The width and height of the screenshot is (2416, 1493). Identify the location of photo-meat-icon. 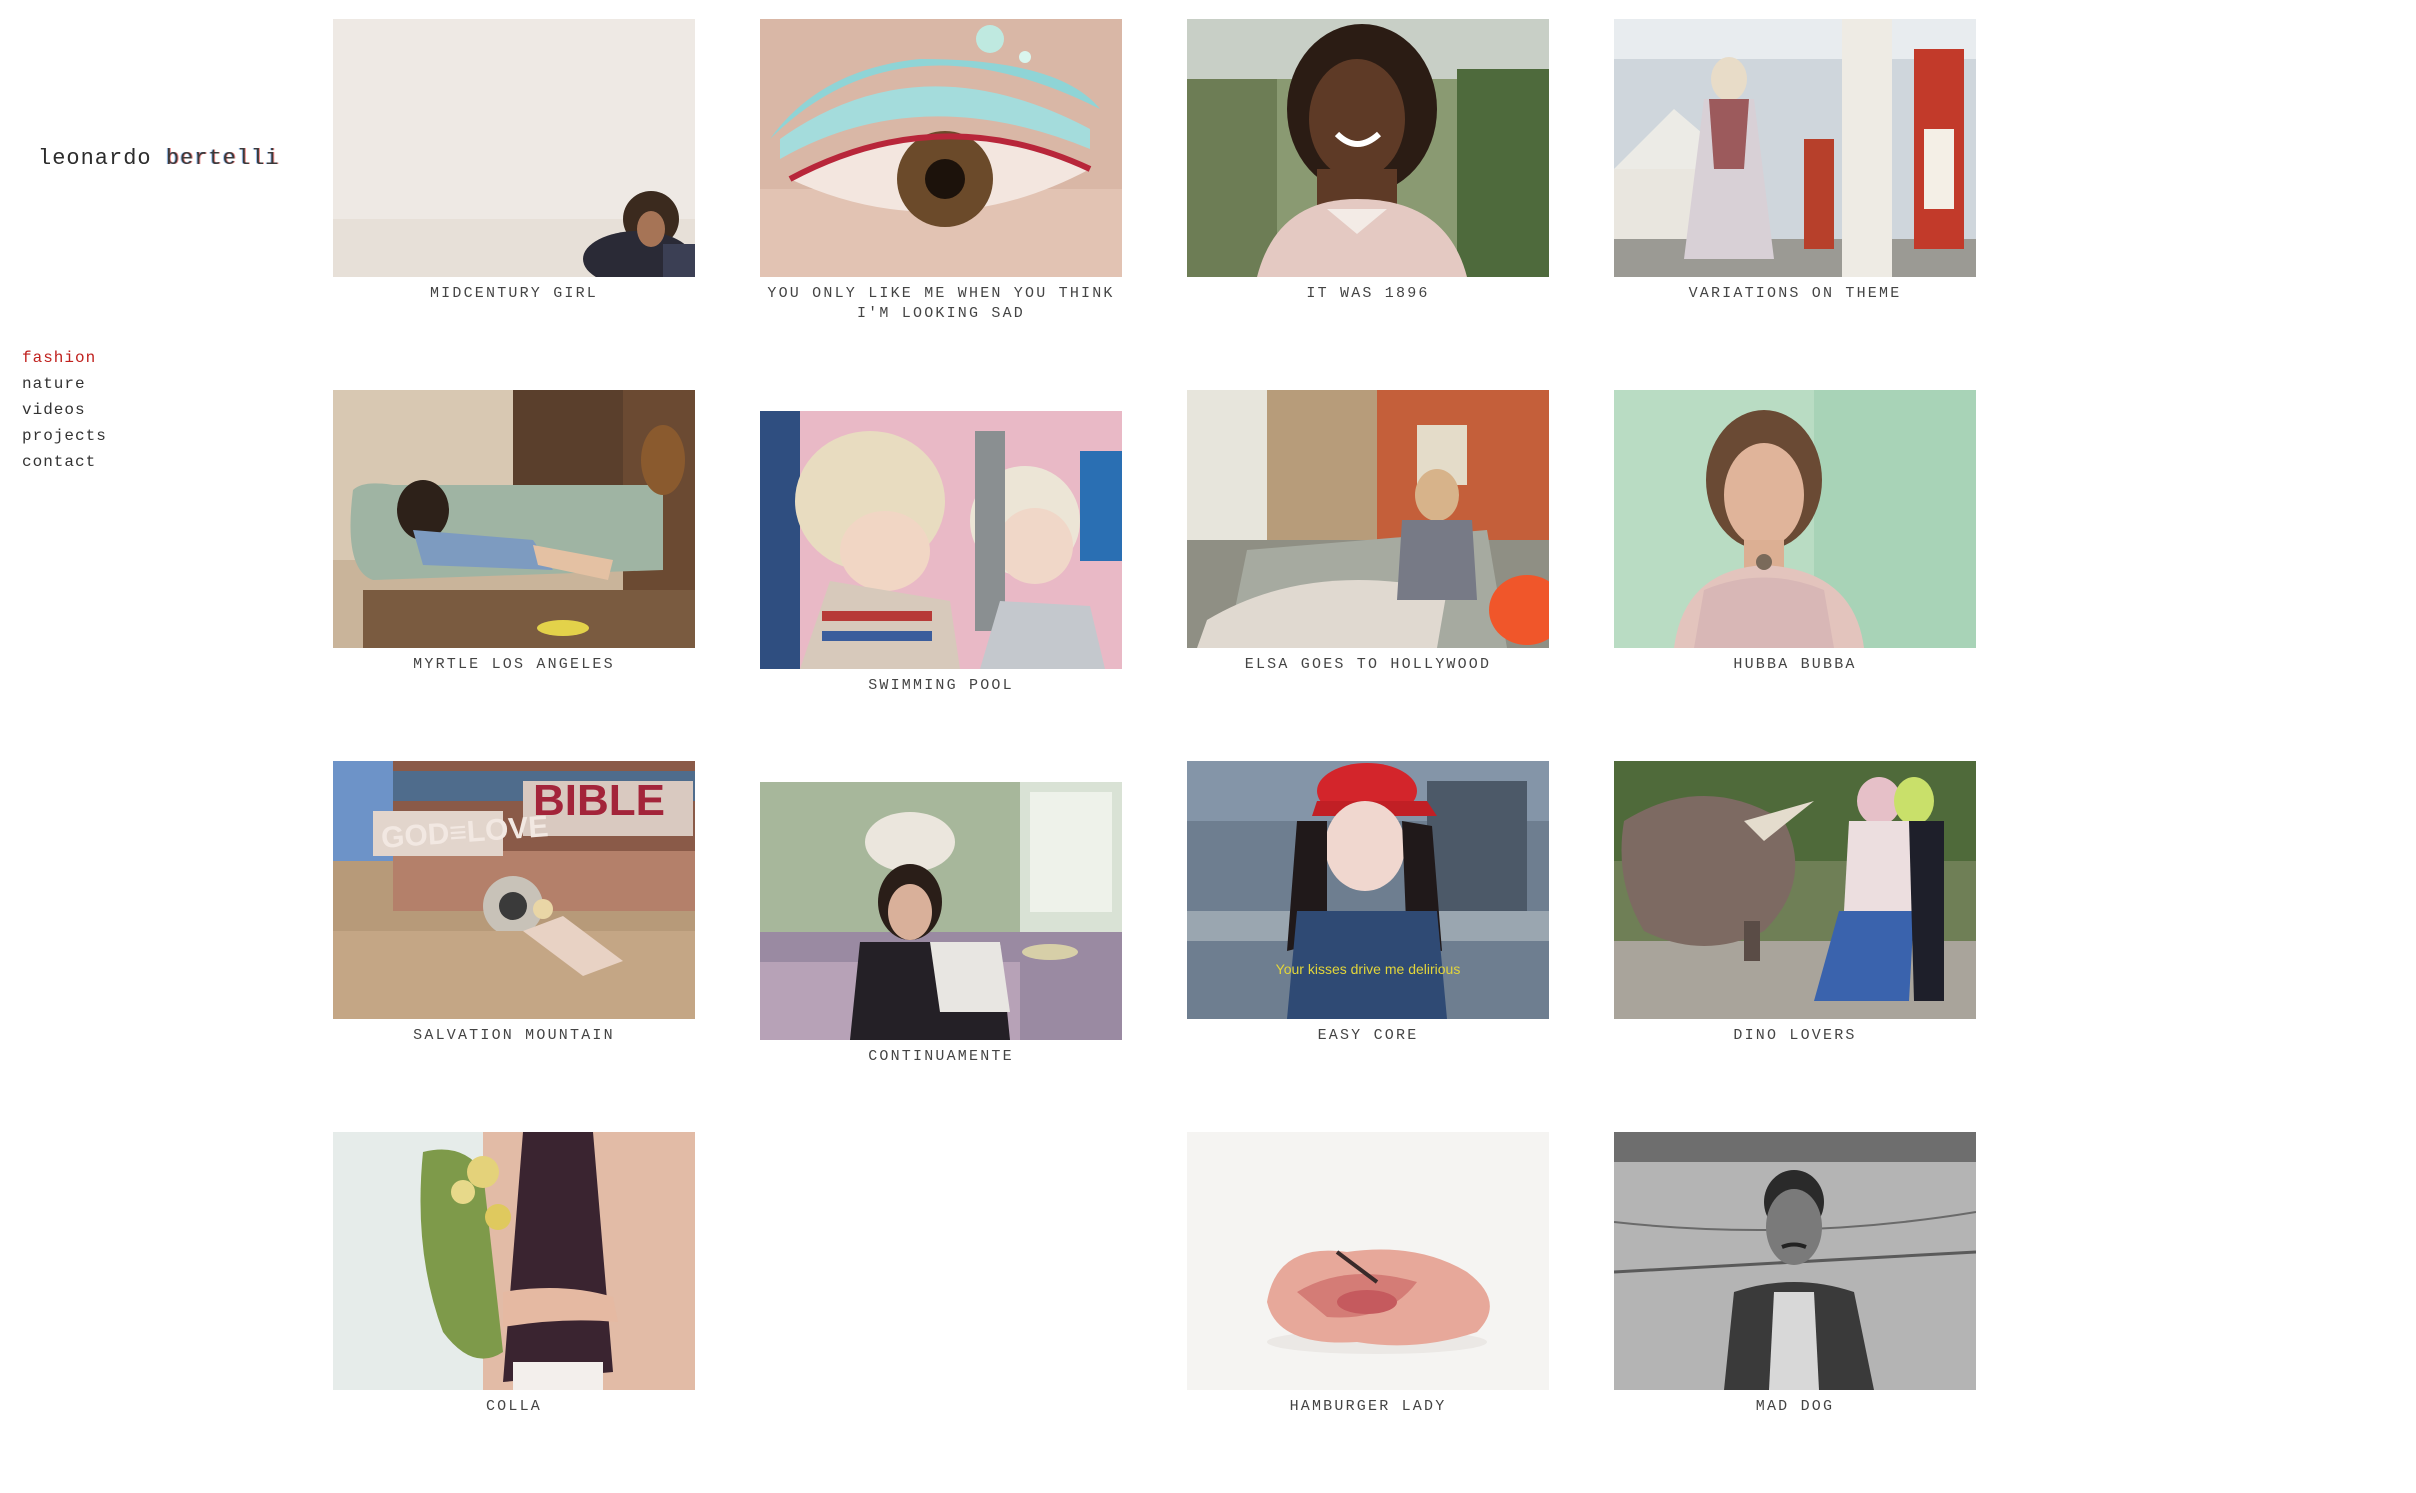
(1368, 1261).